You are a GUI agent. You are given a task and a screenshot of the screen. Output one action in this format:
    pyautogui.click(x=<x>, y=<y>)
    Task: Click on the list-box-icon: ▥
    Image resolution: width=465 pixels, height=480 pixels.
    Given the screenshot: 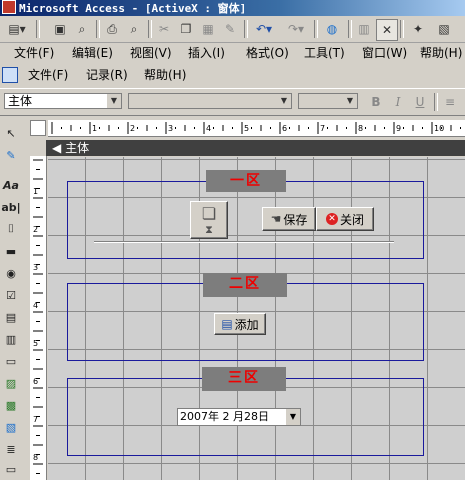 What is the action you would take?
    pyautogui.click(x=11, y=339)
    